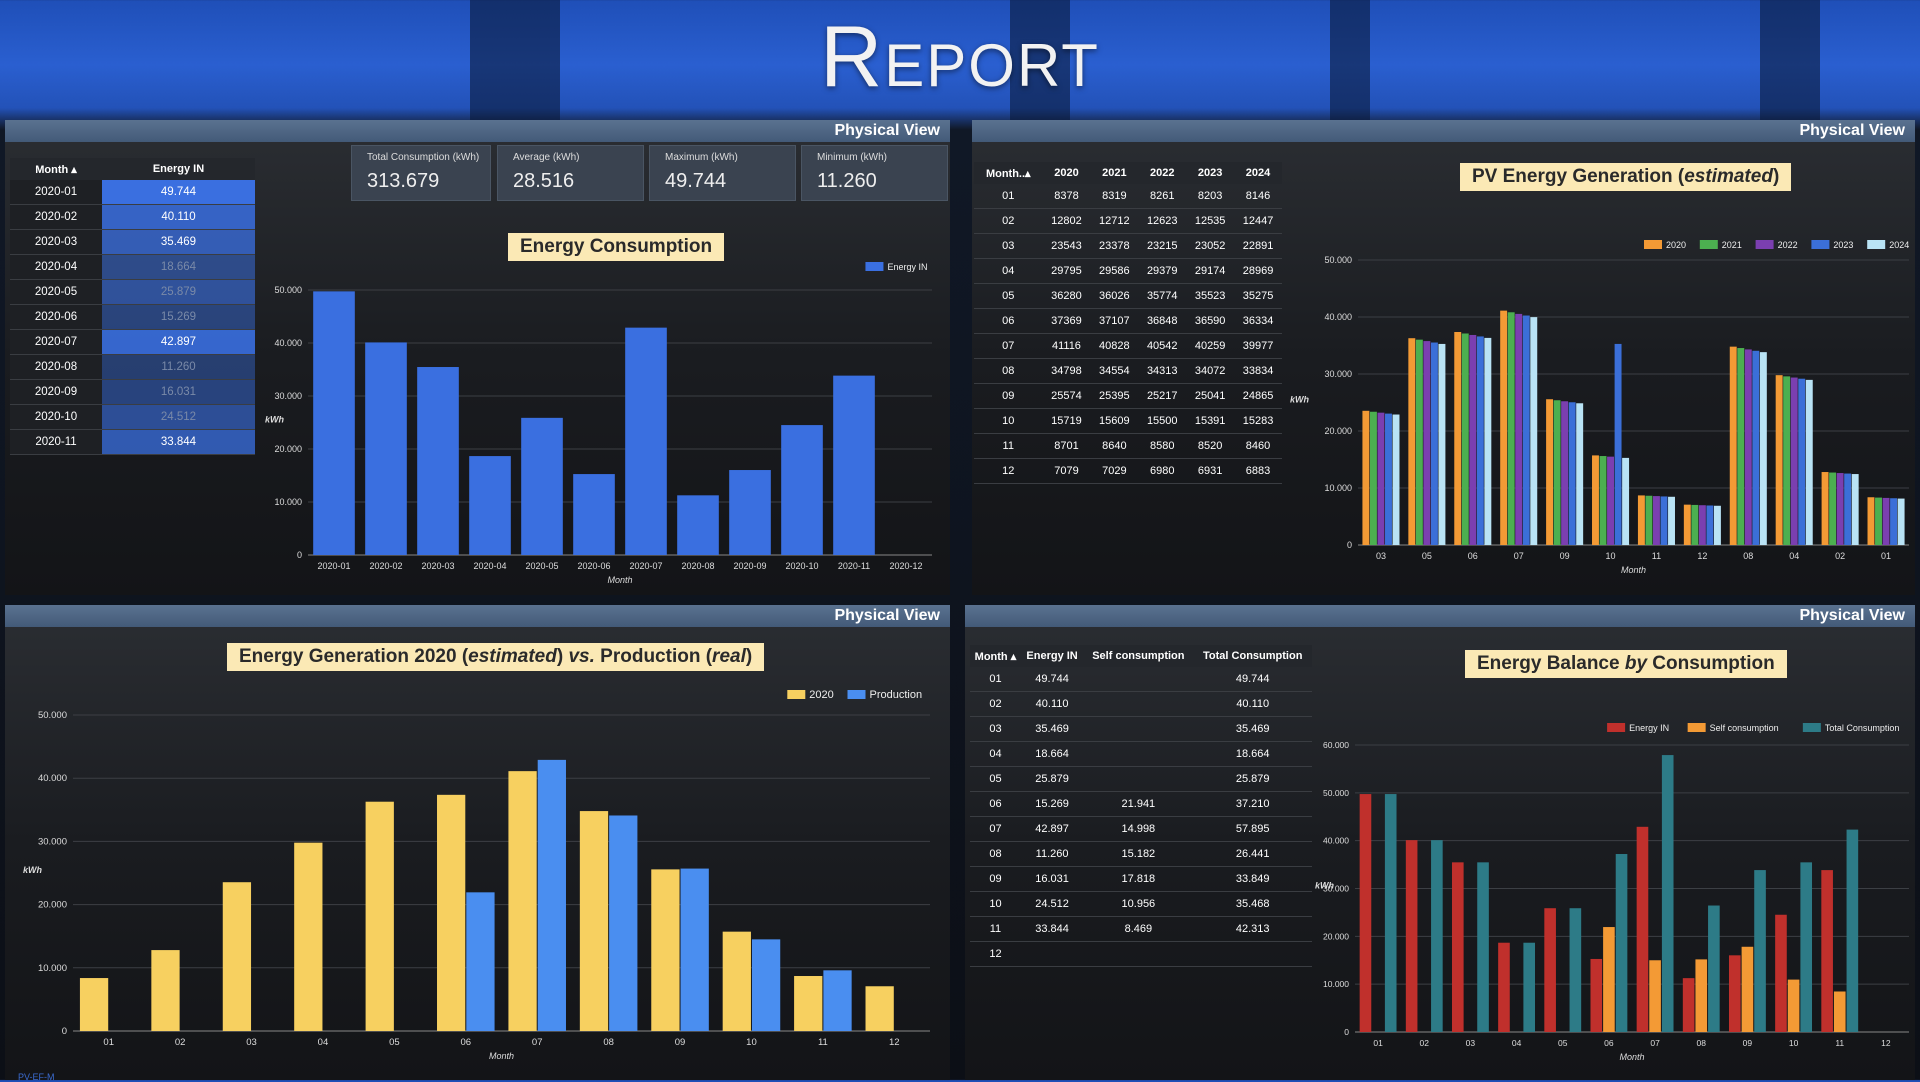 The height and width of the screenshot is (1082, 1920). I want to click on table-header: Month ▴, so click(995, 656).